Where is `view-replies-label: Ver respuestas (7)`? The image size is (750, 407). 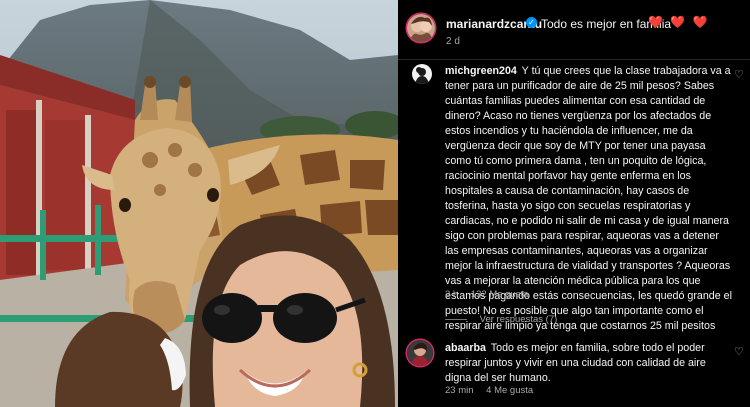 view-replies-label: Ver respuestas (7) is located at coordinates (518, 319).